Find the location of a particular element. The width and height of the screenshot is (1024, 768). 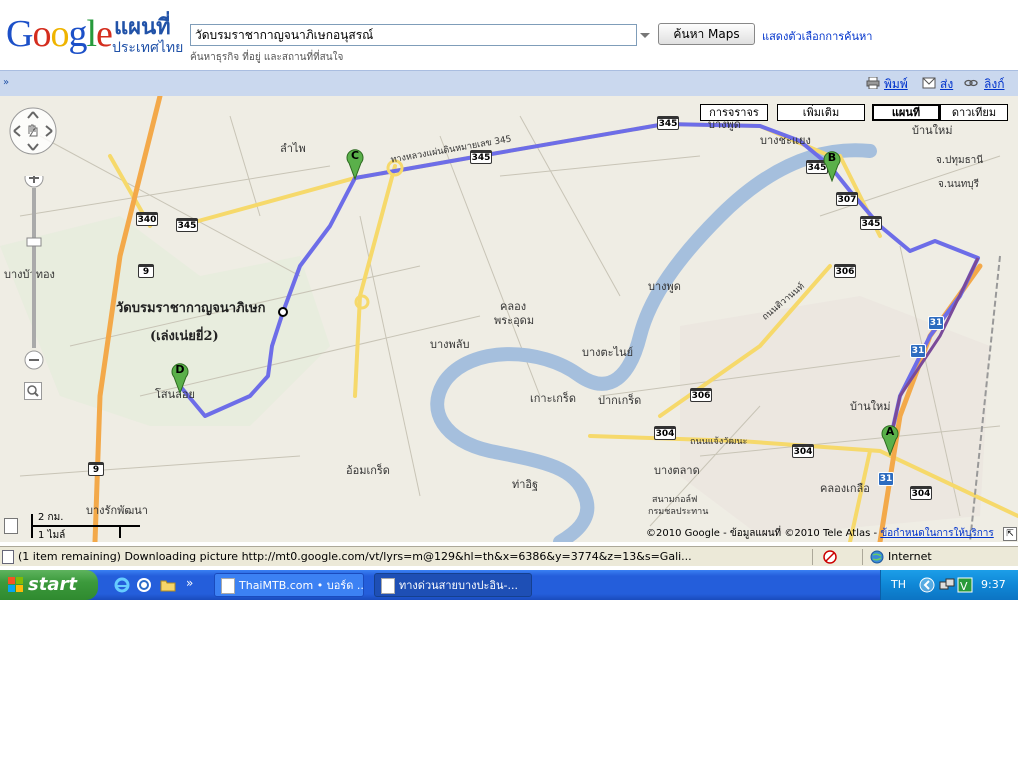

link-icon is located at coordinates (971, 83).